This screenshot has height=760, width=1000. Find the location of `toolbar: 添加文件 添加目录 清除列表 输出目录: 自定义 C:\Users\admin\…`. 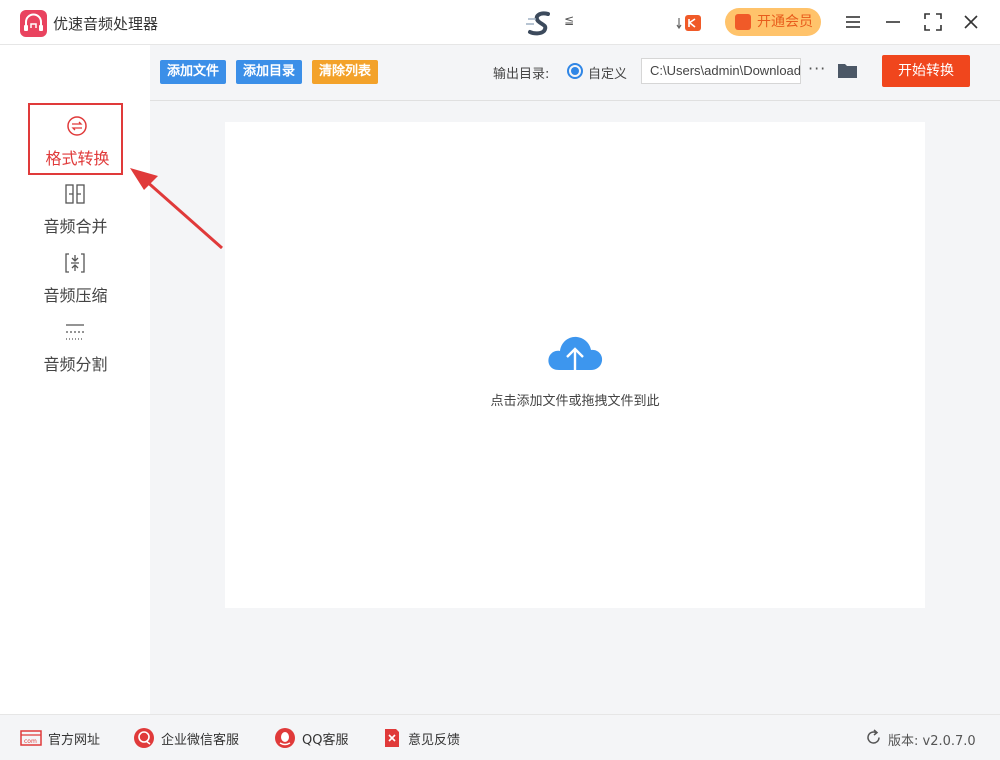

toolbar: 添加文件 添加目录 清除列表 输出目录: 自定义 C:\Users\admin\… is located at coordinates (575, 73).